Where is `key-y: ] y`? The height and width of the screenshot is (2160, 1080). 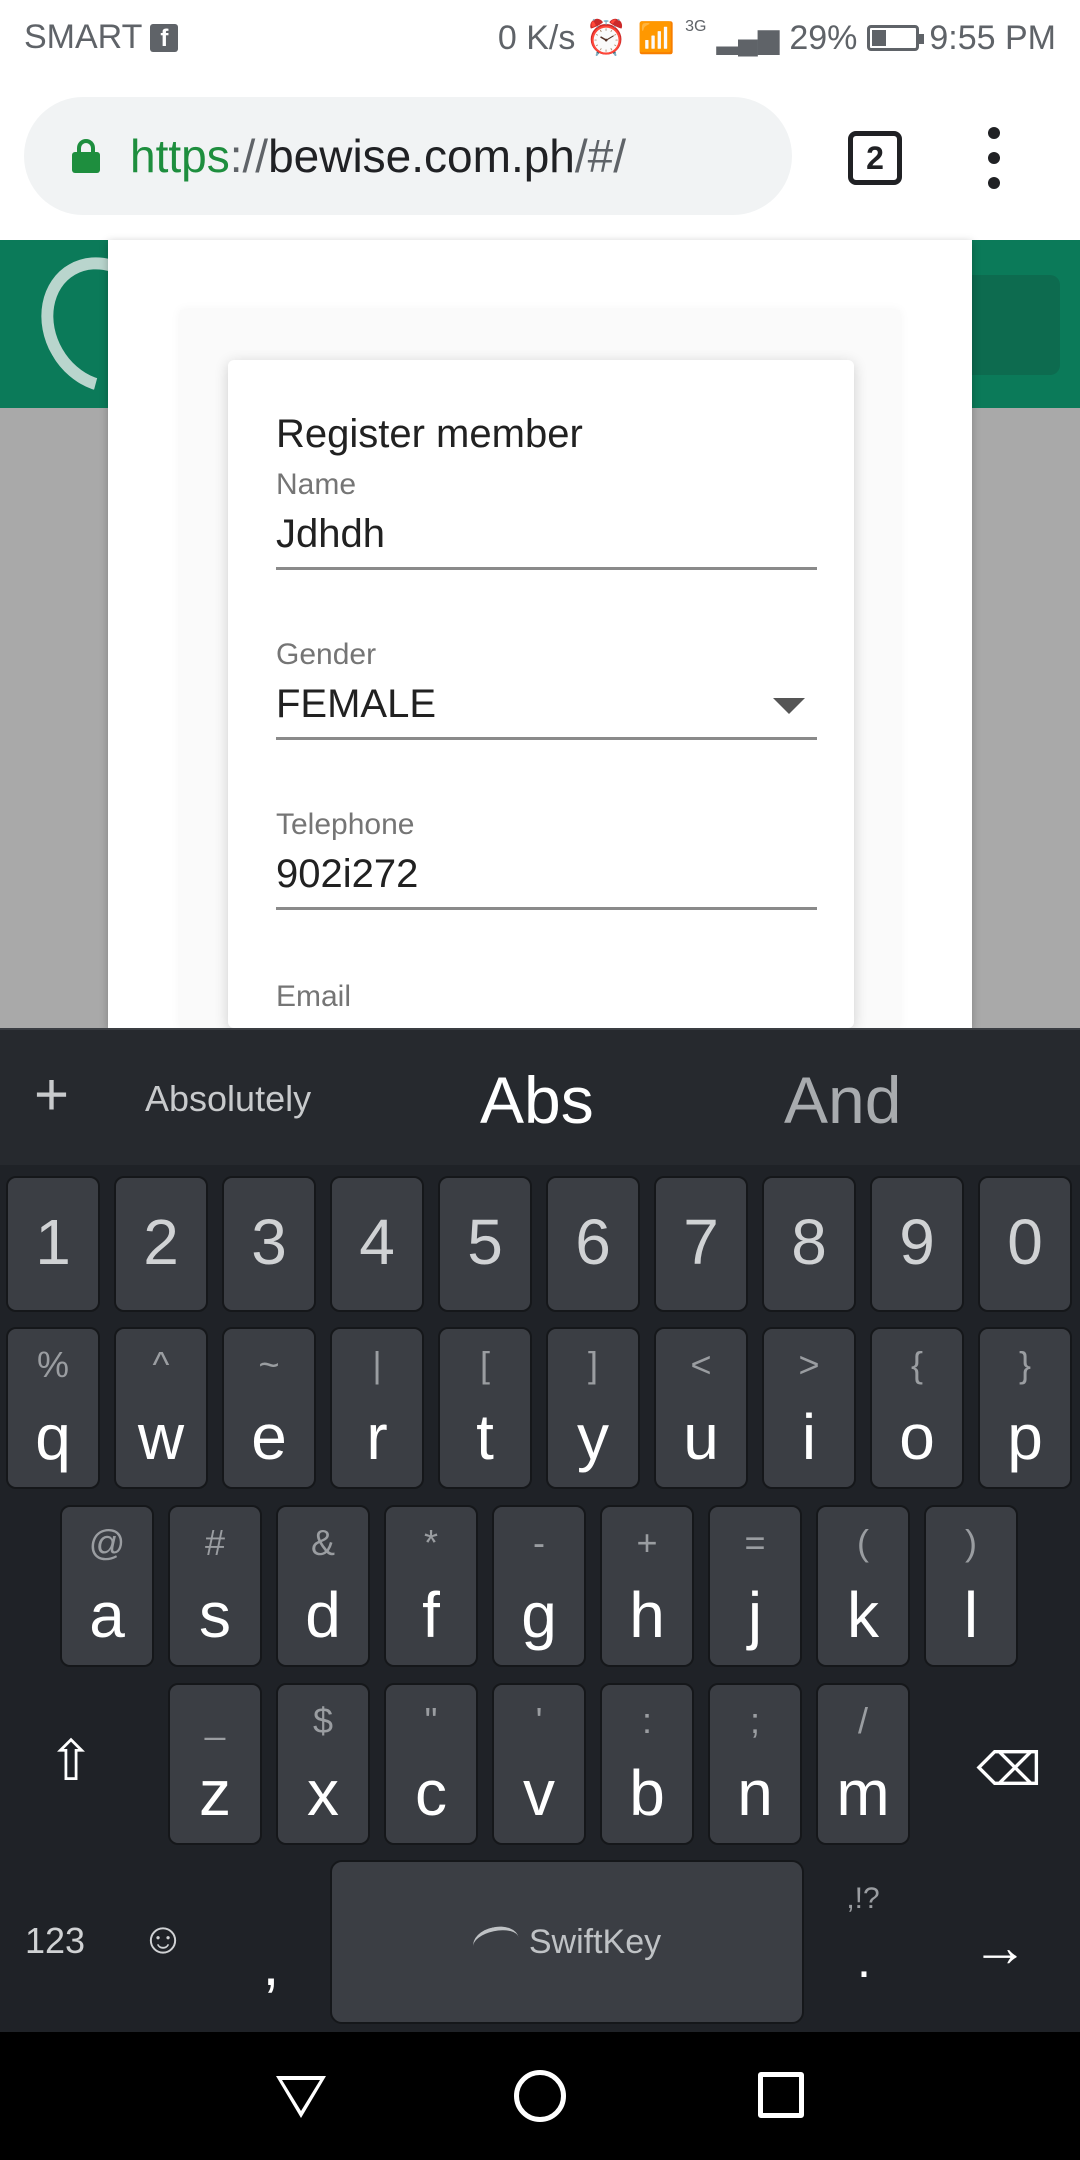
key-y: ] y is located at coordinates (593, 1408).